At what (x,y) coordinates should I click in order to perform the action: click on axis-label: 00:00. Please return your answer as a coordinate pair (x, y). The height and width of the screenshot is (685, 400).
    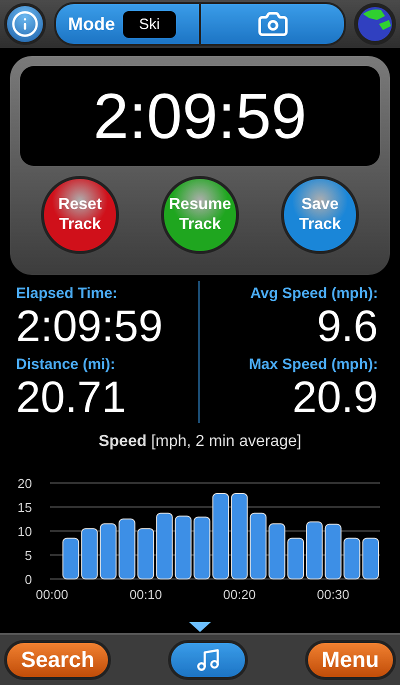
    Looking at the image, I should click on (52, 594).